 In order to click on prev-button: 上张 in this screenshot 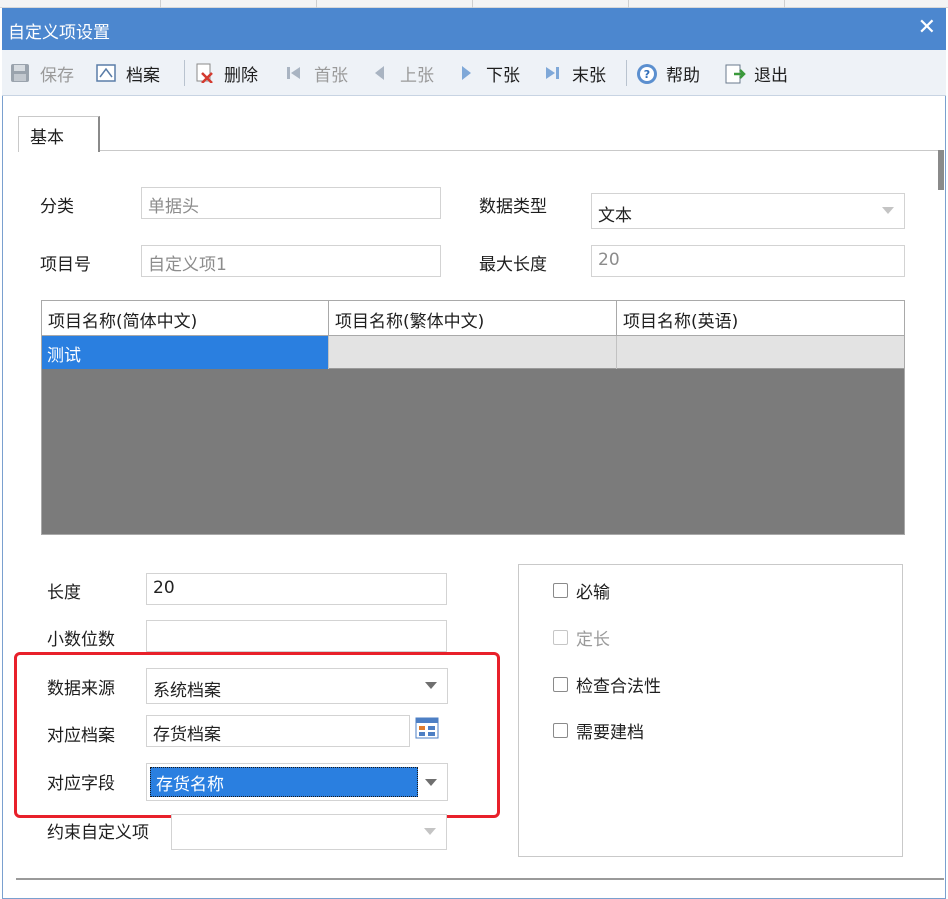, I will do `click(402, 73)`.